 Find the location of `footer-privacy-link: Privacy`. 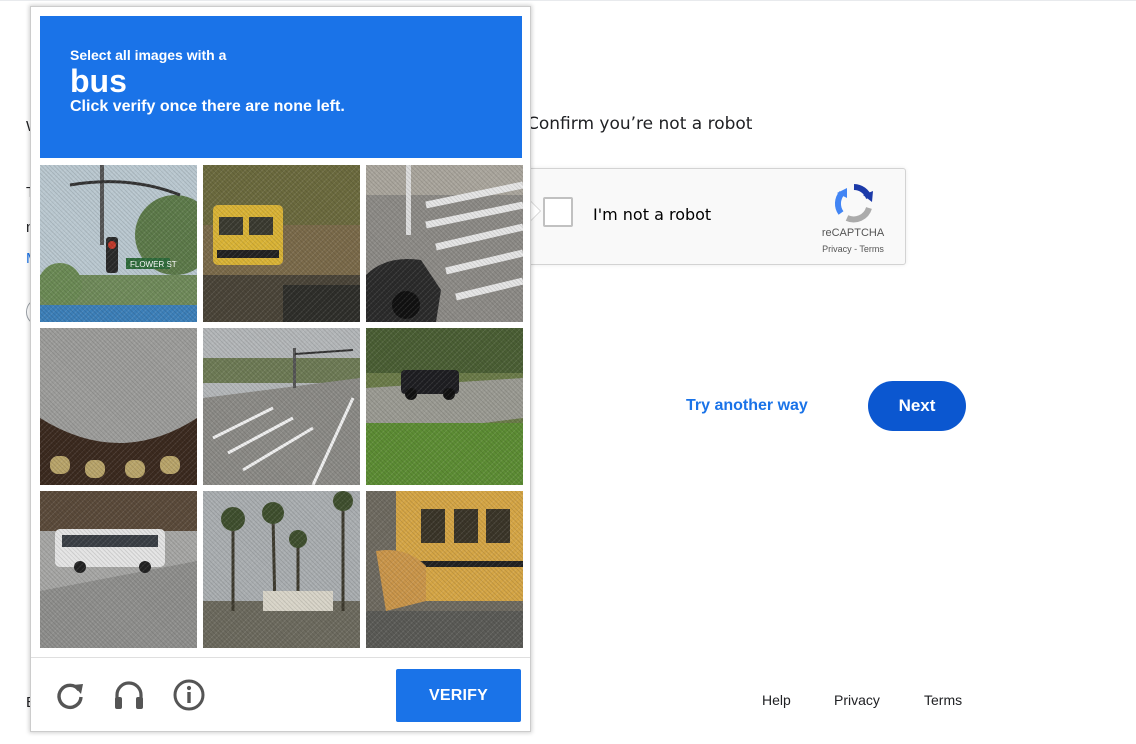

footer-privacy-link: Privacy is located at coordinates (857, 700).